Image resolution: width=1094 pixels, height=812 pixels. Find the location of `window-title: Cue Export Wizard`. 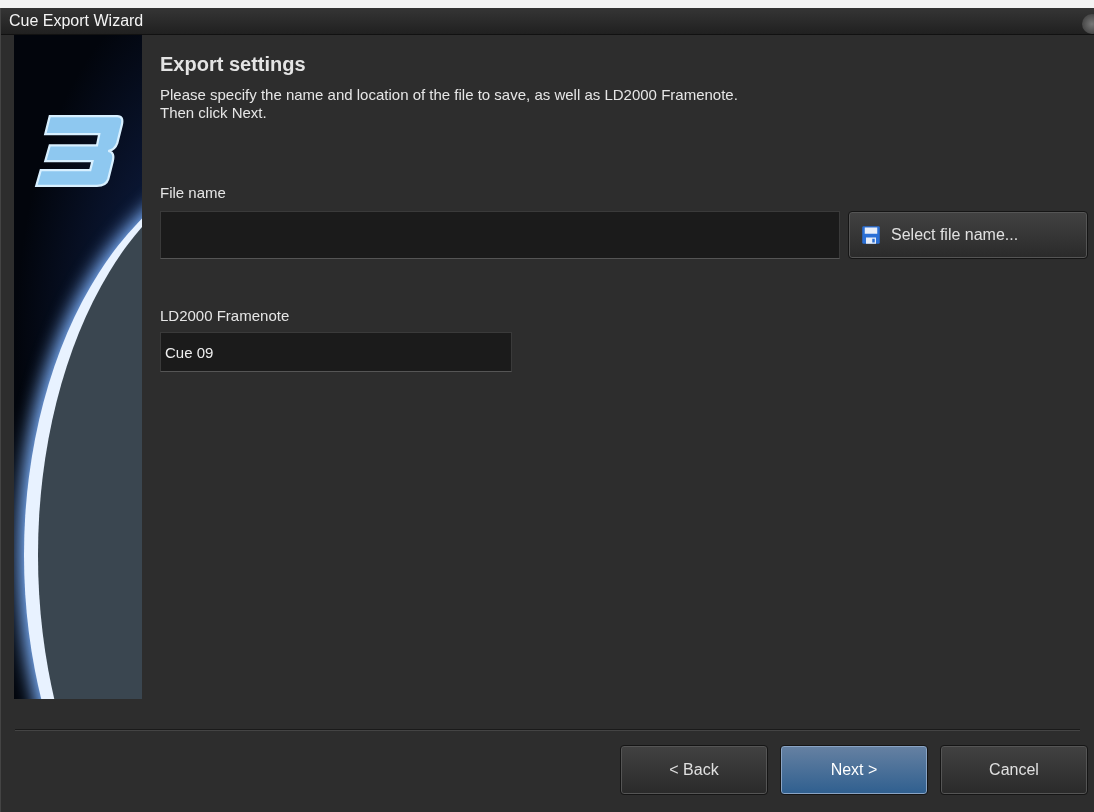

window-title: Cue Export Wizard is located at coordinates (76, 21).